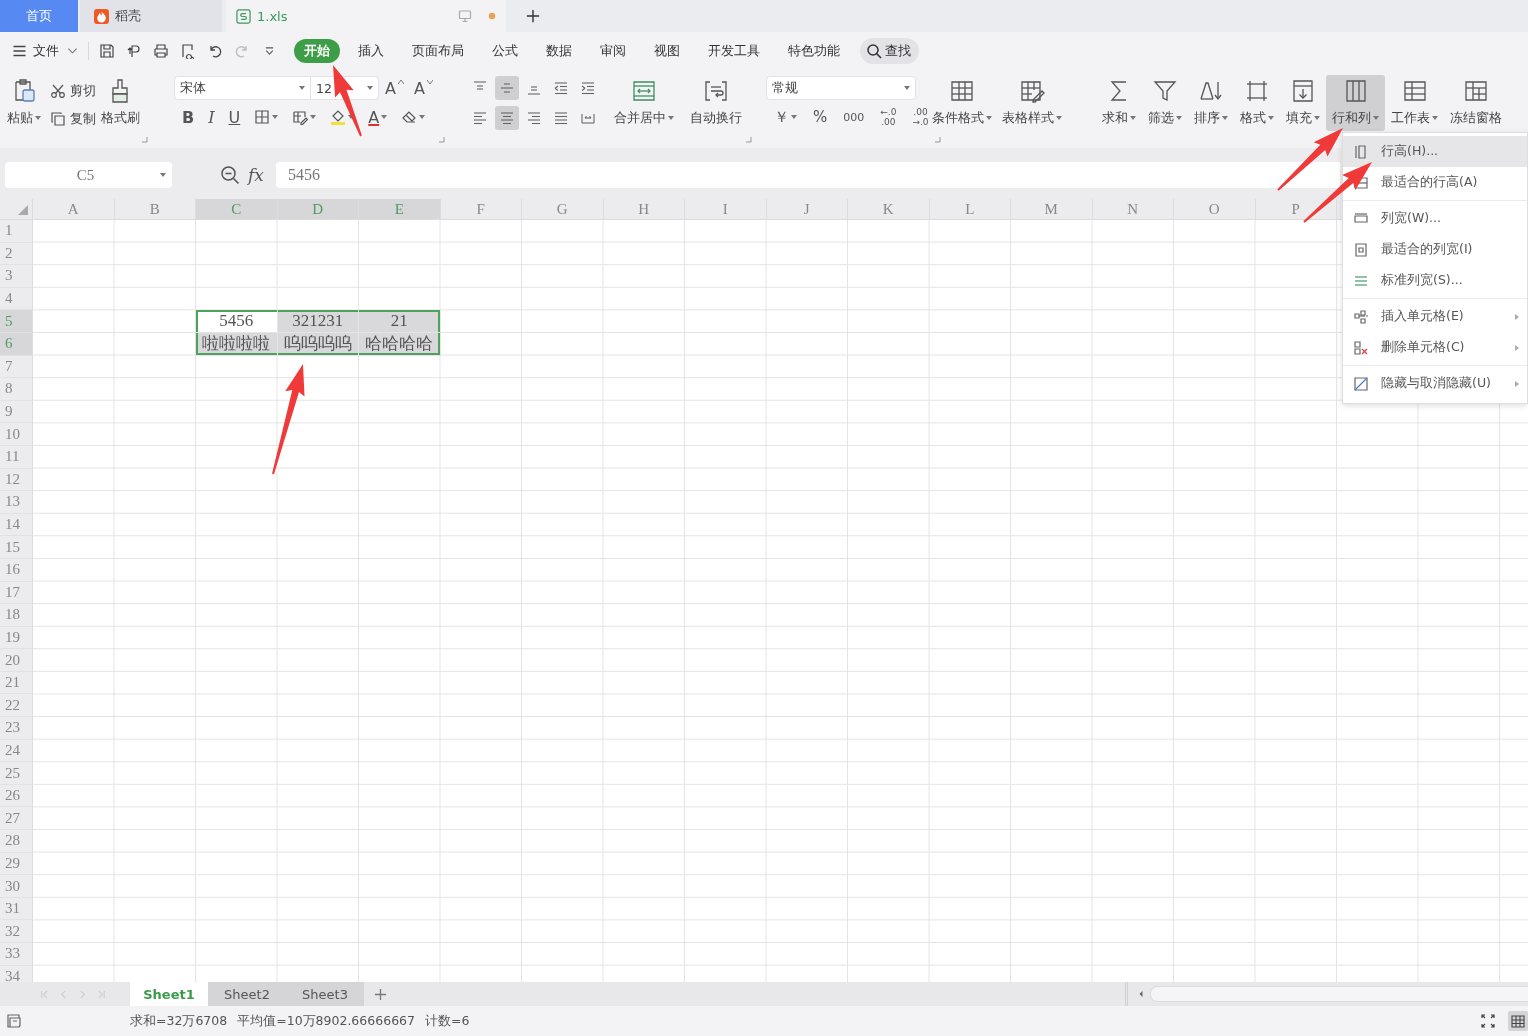 Image resolution: width=1528 pixels, height=1036 pixels. What do you see at coordinates (234, 117) in the screenshot?
I see `underline-button: U` at bounding box center [234, 117].